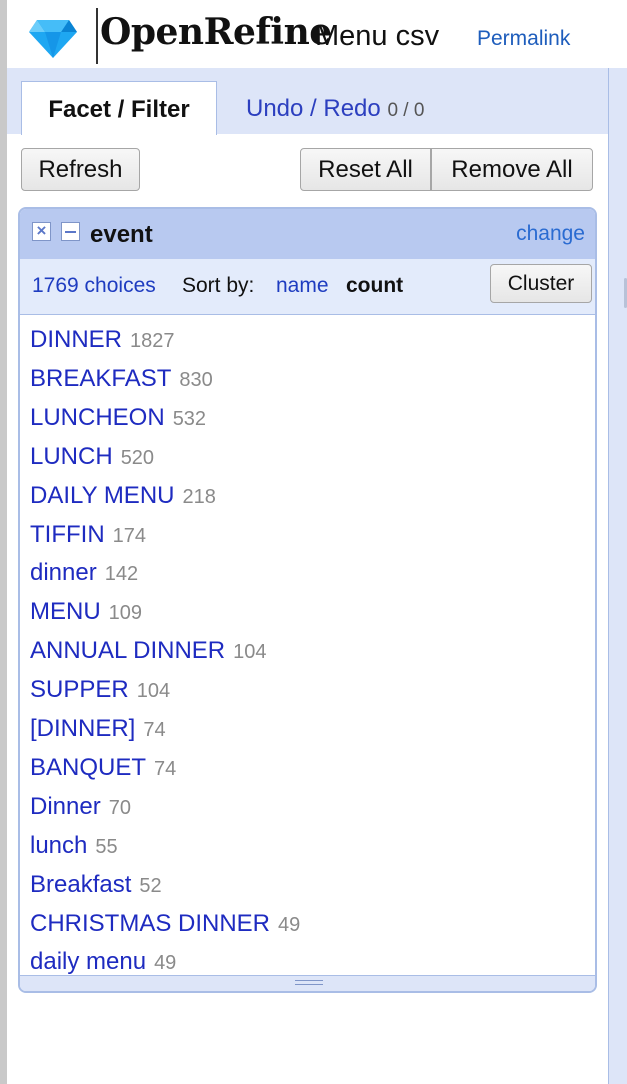 This screenshot has width=627, height=1084. I want to click on facet-choice: SUPPER 104, so click(100, 693).